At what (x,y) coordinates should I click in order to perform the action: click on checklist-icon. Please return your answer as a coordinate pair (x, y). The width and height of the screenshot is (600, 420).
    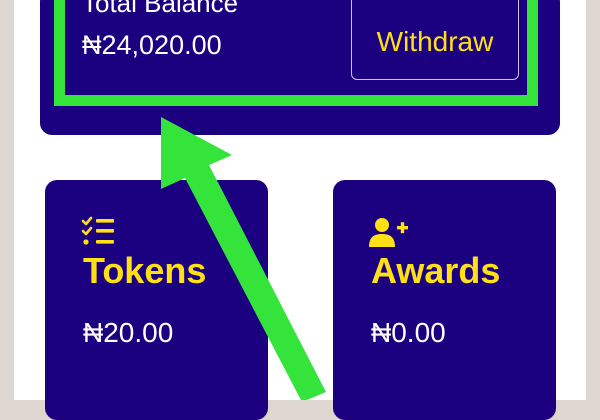
    Looking at the image, I should click on (97, 230).